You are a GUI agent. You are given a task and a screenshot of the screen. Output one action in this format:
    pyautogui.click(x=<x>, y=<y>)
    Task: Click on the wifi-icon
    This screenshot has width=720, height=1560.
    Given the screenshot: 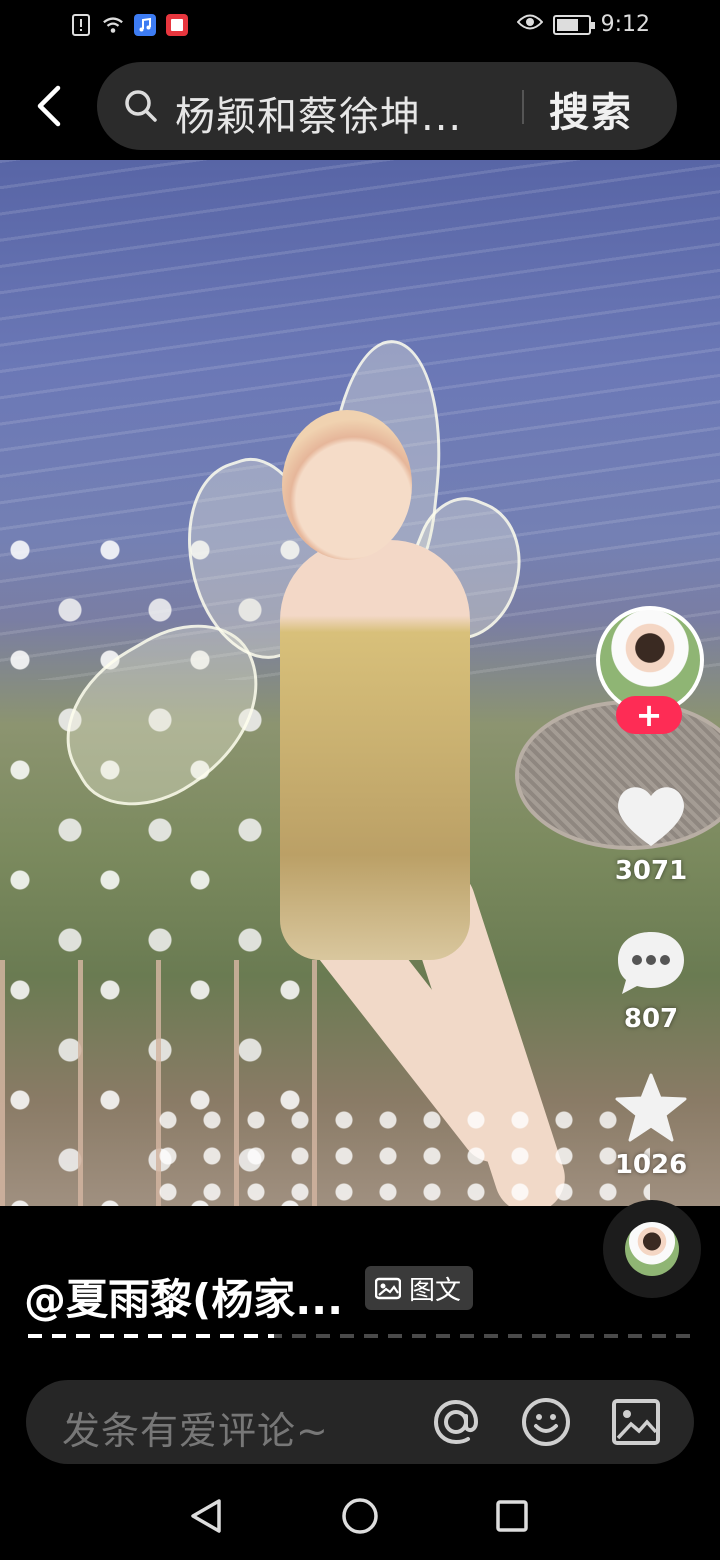 What is the action you would take?
    pyautogui.click(x=113, y=25)
    